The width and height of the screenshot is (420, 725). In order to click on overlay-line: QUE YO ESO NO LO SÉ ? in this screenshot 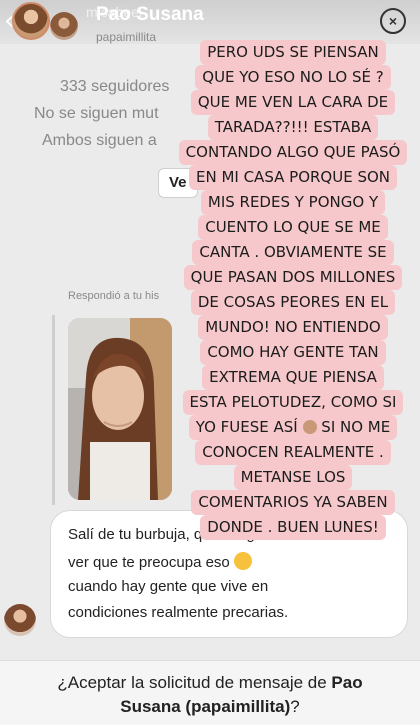, I will do `click(293, 77)`.